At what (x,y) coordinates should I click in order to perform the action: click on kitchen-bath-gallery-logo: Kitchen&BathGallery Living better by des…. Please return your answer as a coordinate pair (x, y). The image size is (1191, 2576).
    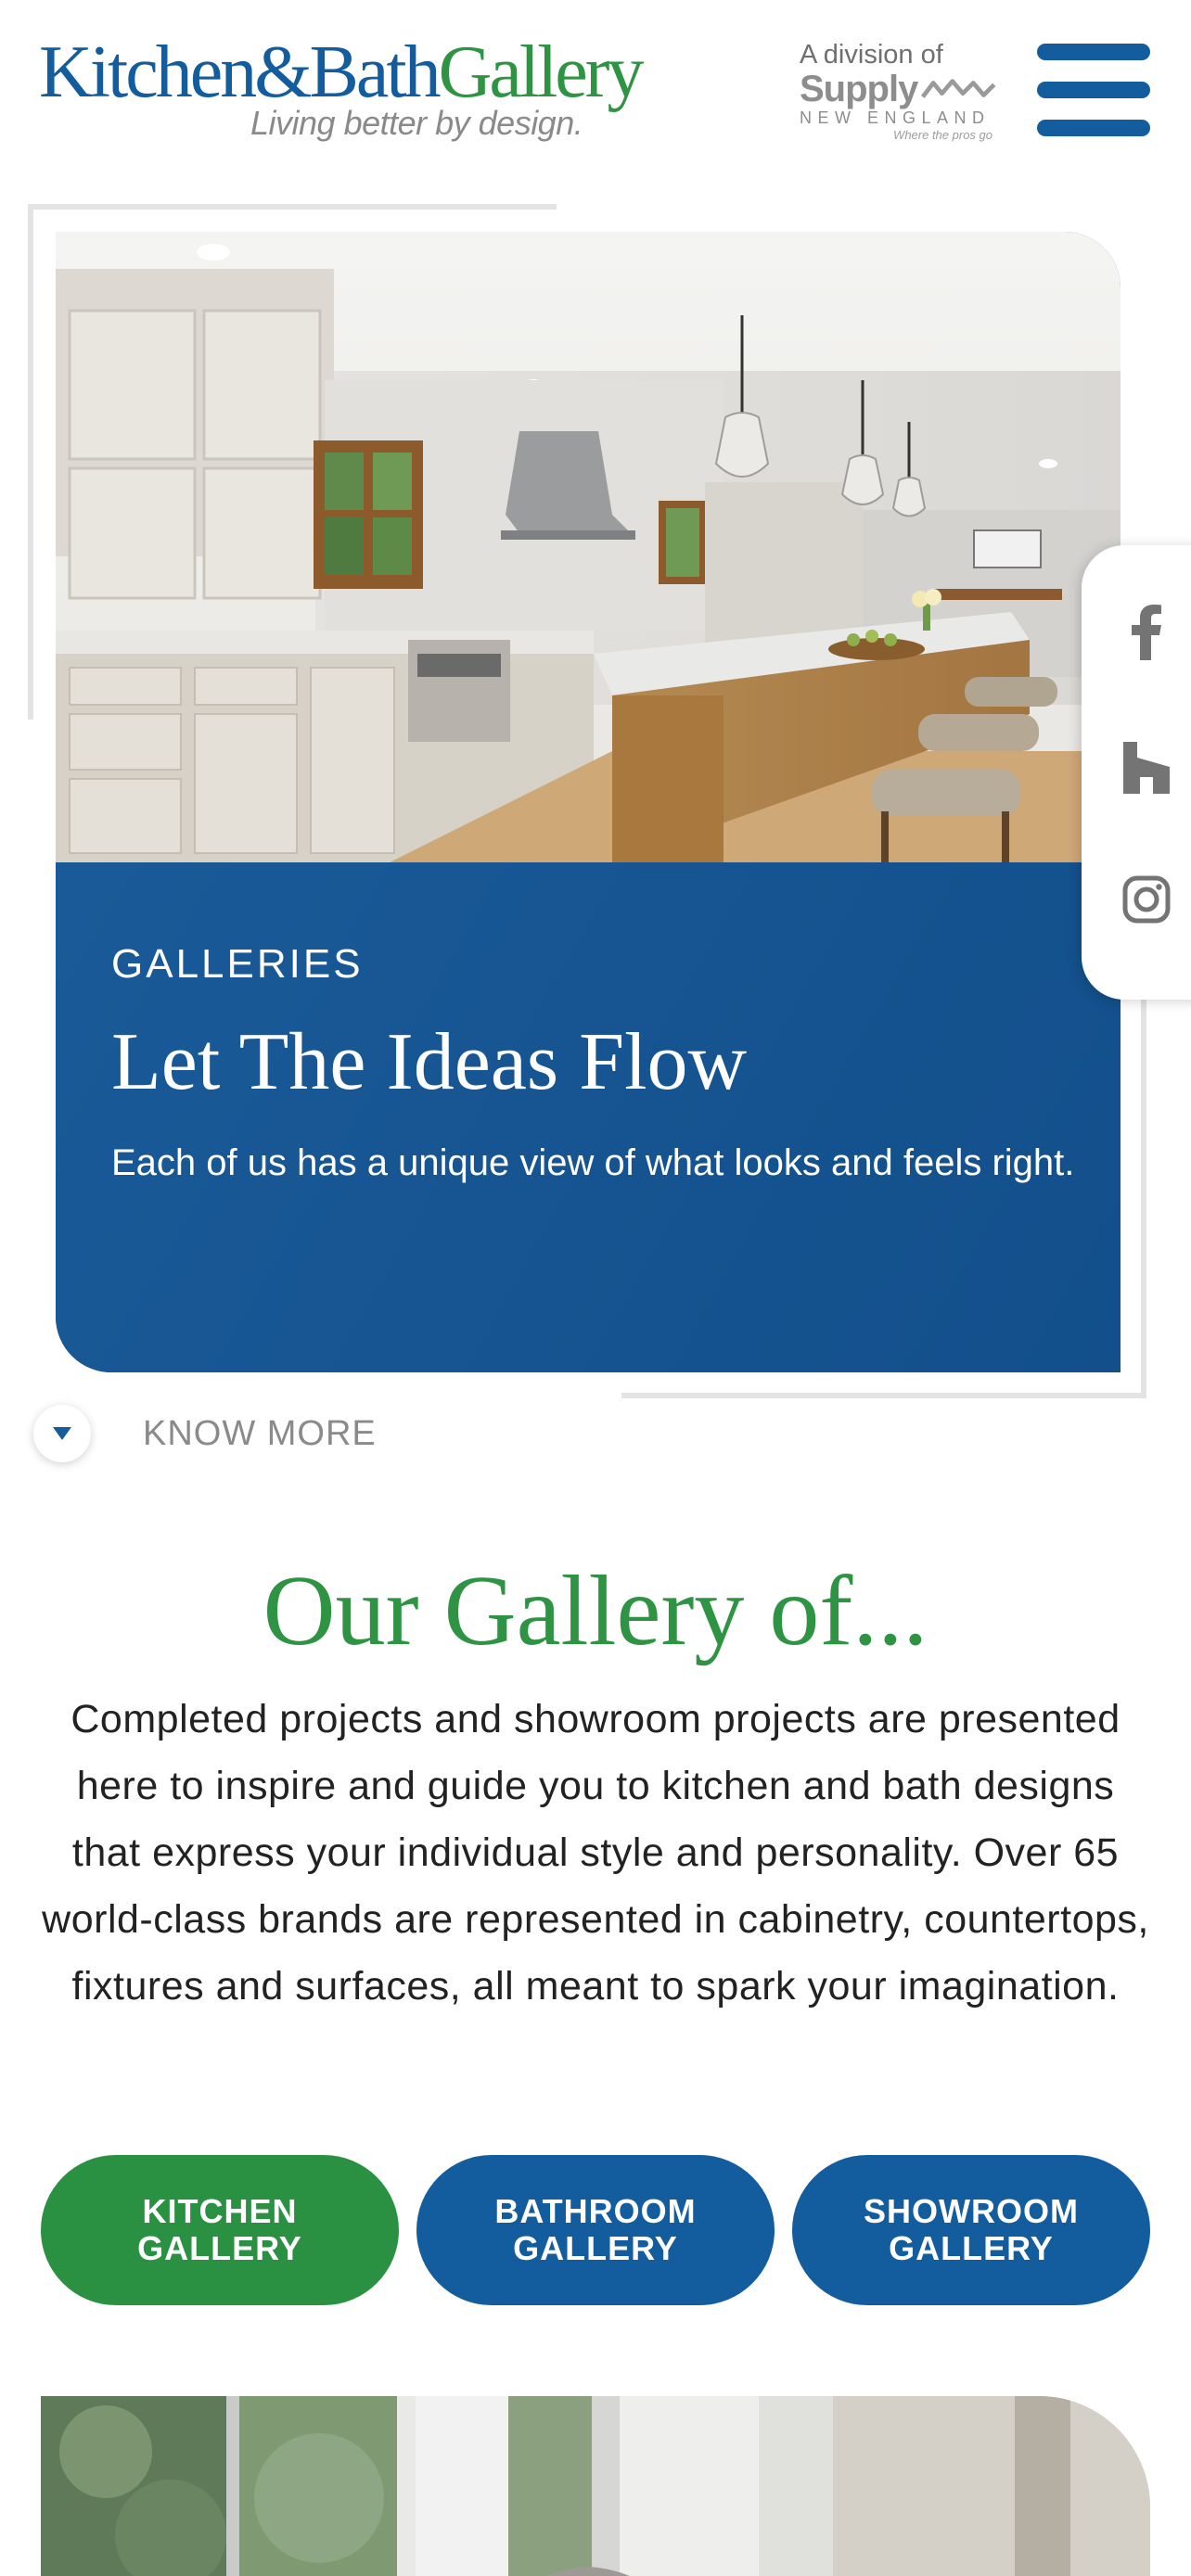
    Looking at the image, I should click on (342, 87).